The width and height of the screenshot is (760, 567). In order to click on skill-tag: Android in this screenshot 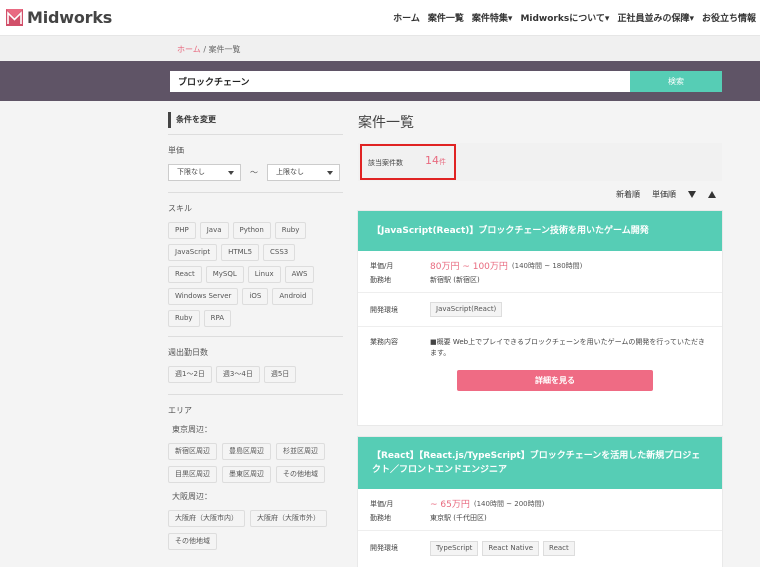, I will do `click(293, 296)`.